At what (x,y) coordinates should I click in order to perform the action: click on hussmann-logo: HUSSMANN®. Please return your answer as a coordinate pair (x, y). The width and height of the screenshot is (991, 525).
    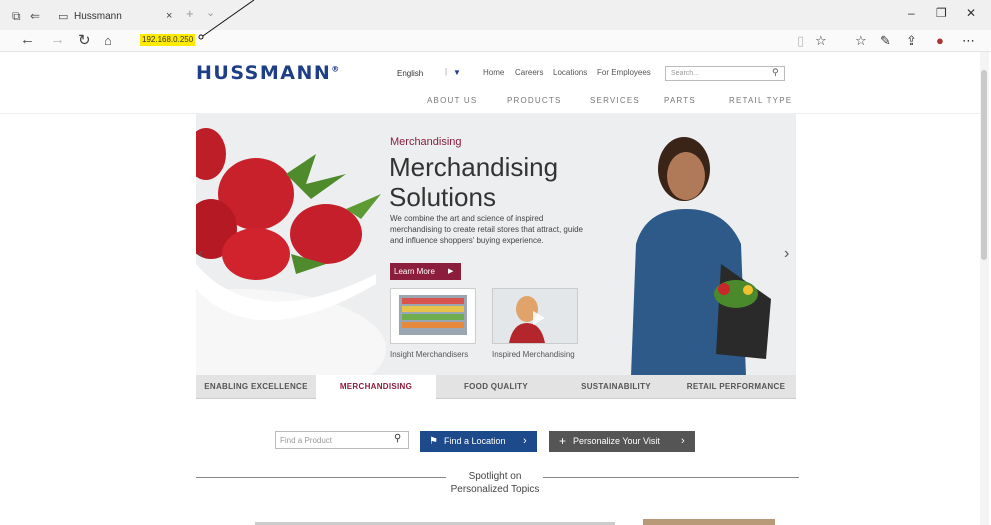
    Looking at the image, I should click on (268, 73).